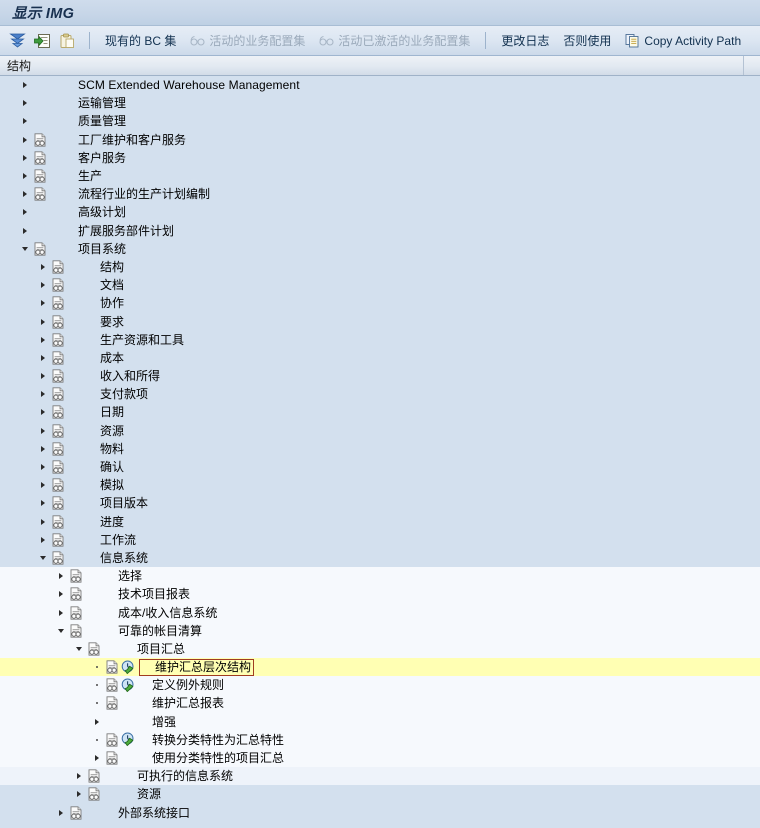 This screenshot has height=828, width=760. Describe the element at coordinates (394, 41) in the screenshot. I see `toolbar-button-activated-bc-sets: 活动已激活的业务配置集` at that location.